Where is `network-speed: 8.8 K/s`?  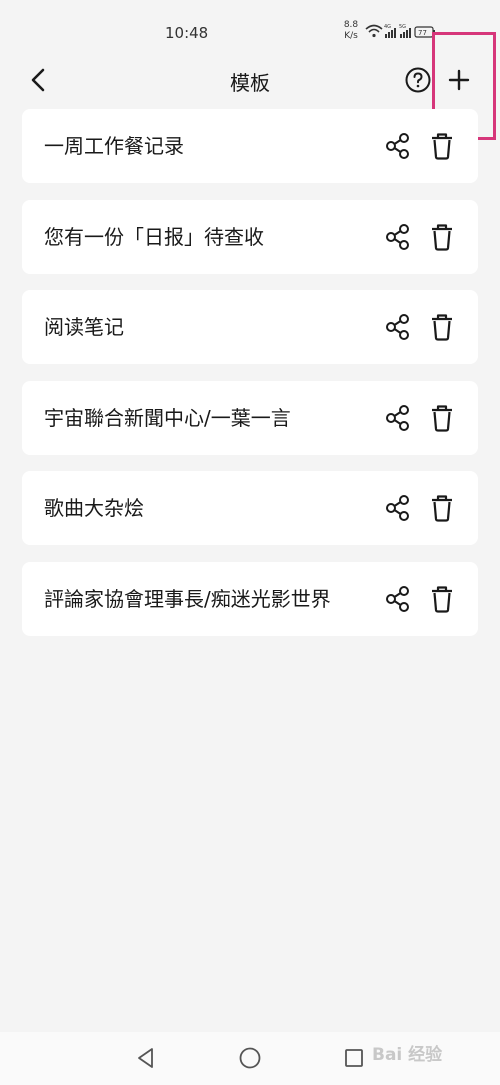
network-speed: 8.8 K/s is located at coordinates (351, 31).